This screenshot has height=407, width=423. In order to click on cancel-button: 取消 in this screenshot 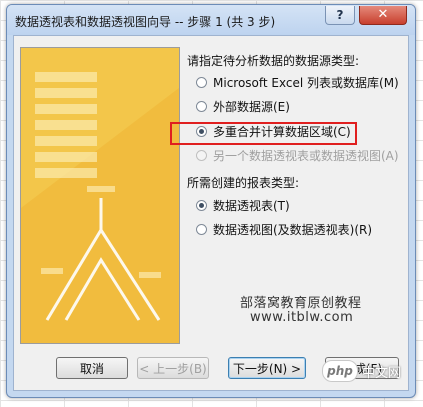, I will do `click(92, 368)`.